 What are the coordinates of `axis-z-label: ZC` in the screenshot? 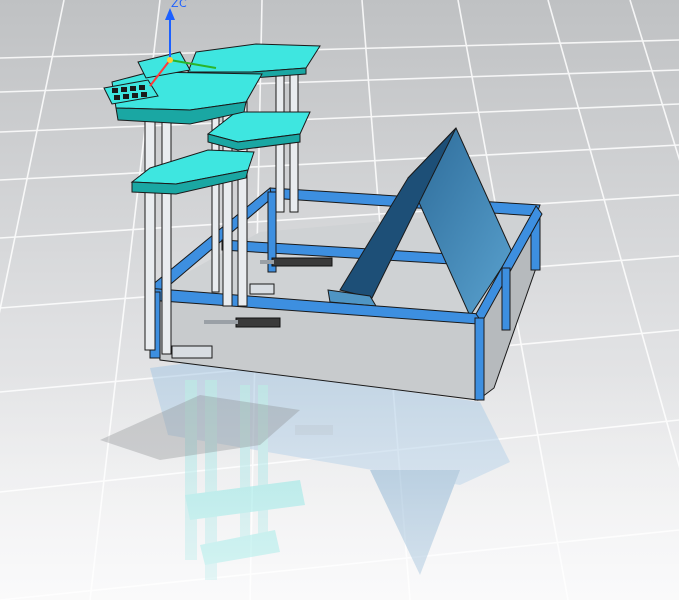 It's located at (179, 5).